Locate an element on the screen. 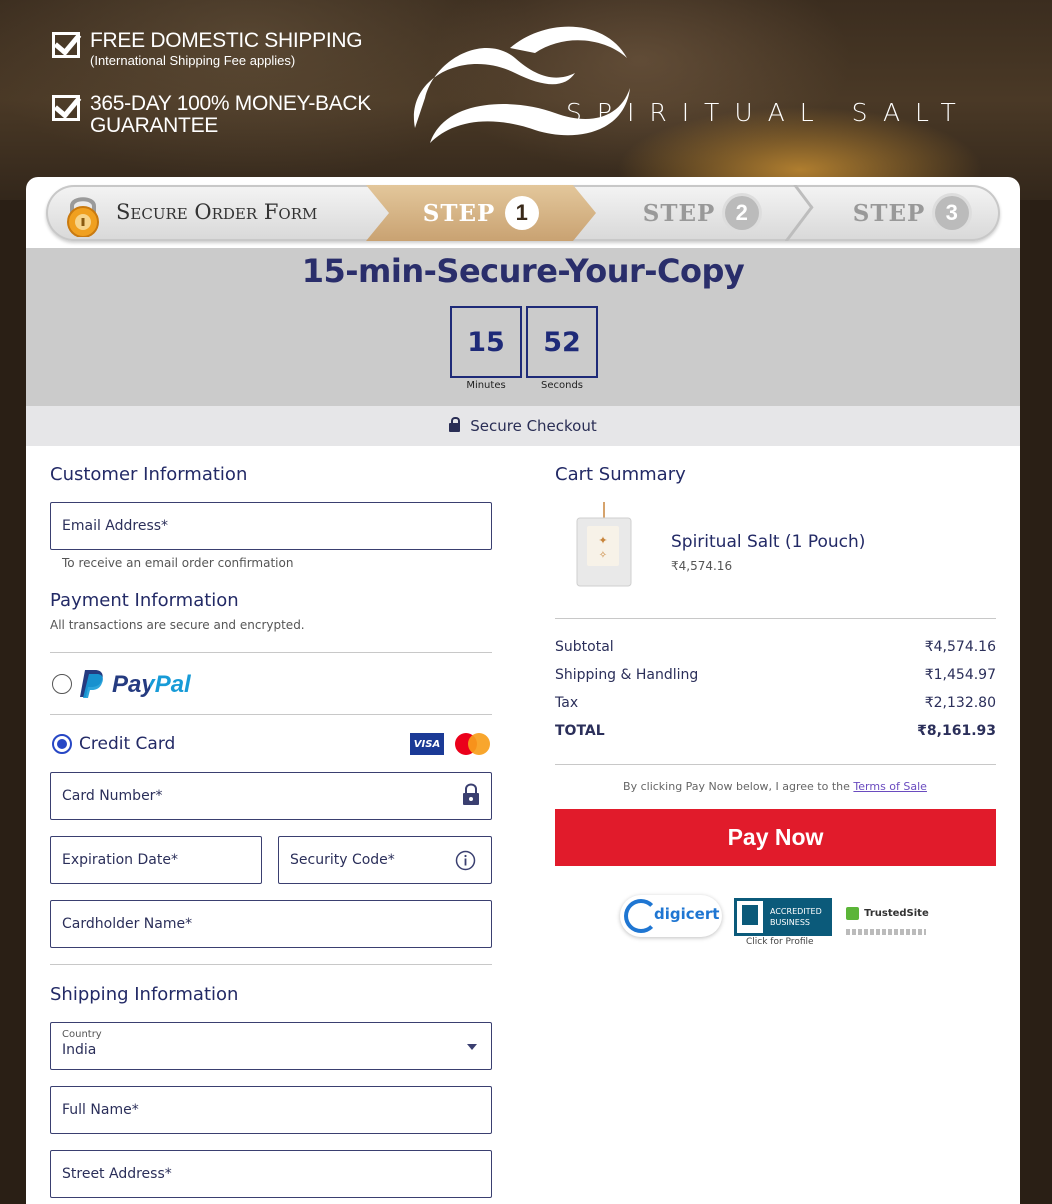 This screenshot has width=1052, height=1204. secure-order-form-label: Secure Order Form is located at coordinates (217, 212).